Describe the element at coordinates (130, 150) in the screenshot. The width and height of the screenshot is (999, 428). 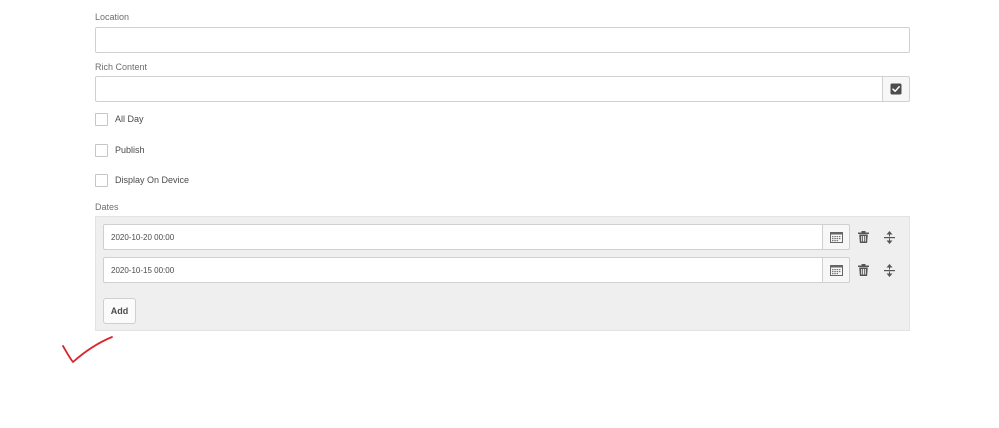
I see `publish-label: Publish` at that location.